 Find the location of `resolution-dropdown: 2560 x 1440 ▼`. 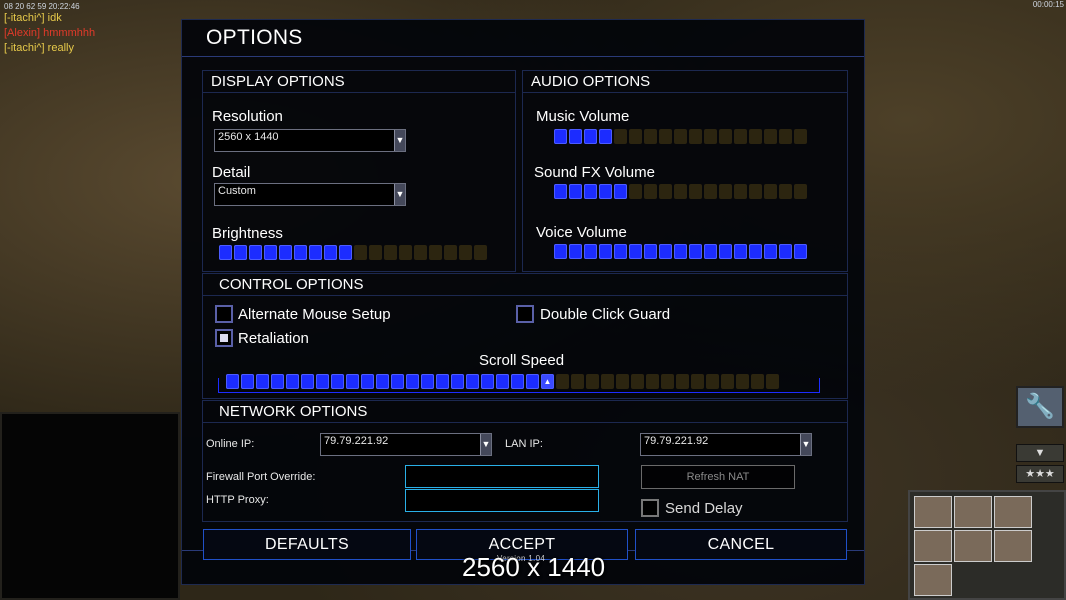

resolution-dropdown: 2560 x 1440 ▼ is located at coordinates (310, 140).